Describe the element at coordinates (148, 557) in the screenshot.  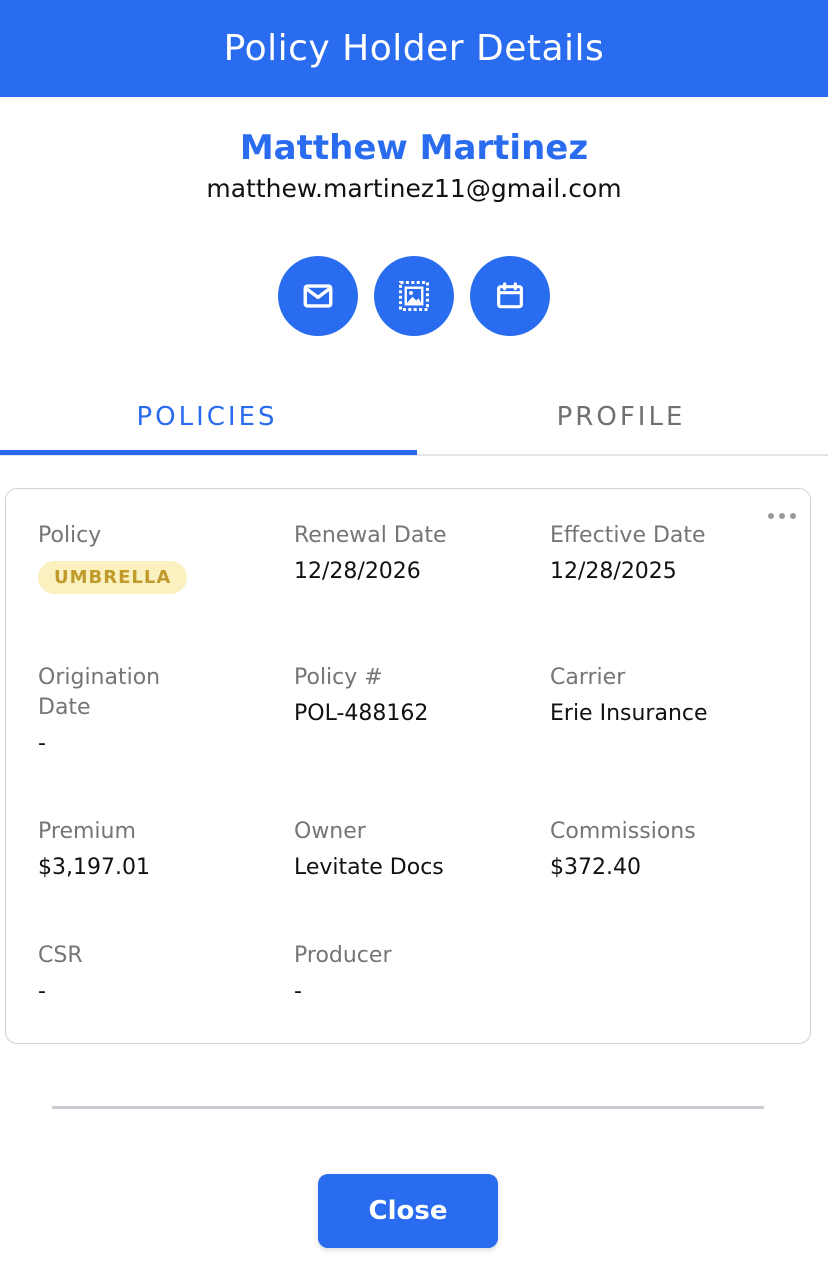
I see `policy-field: Policy UMBRELLA` at that location.